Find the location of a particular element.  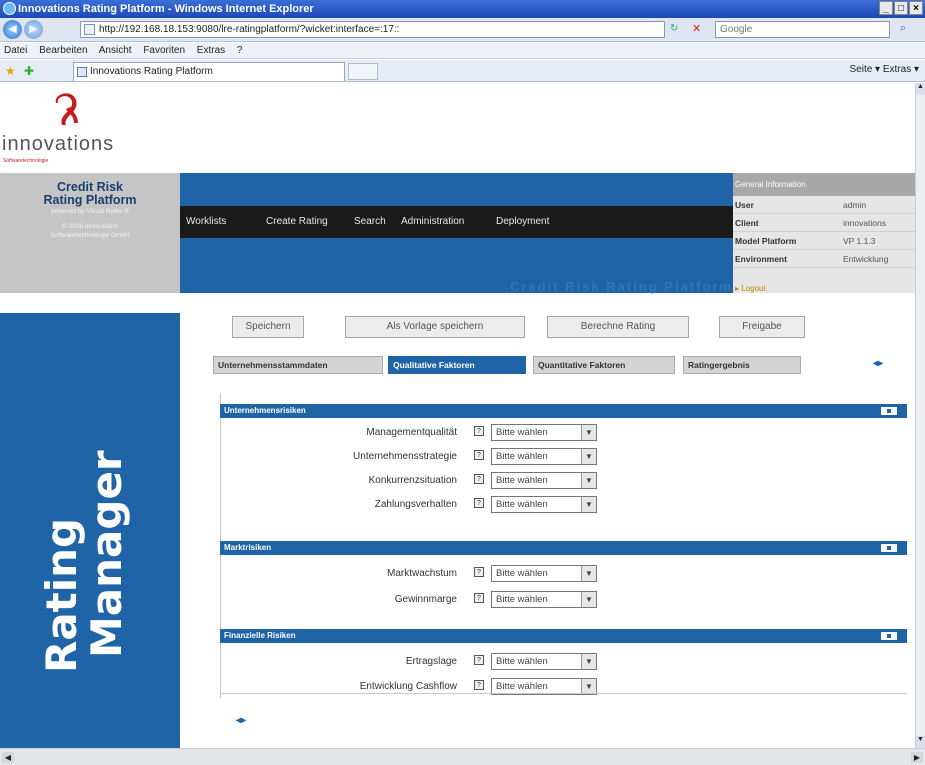

menu-item: ? is located at coordinates (240, 50).